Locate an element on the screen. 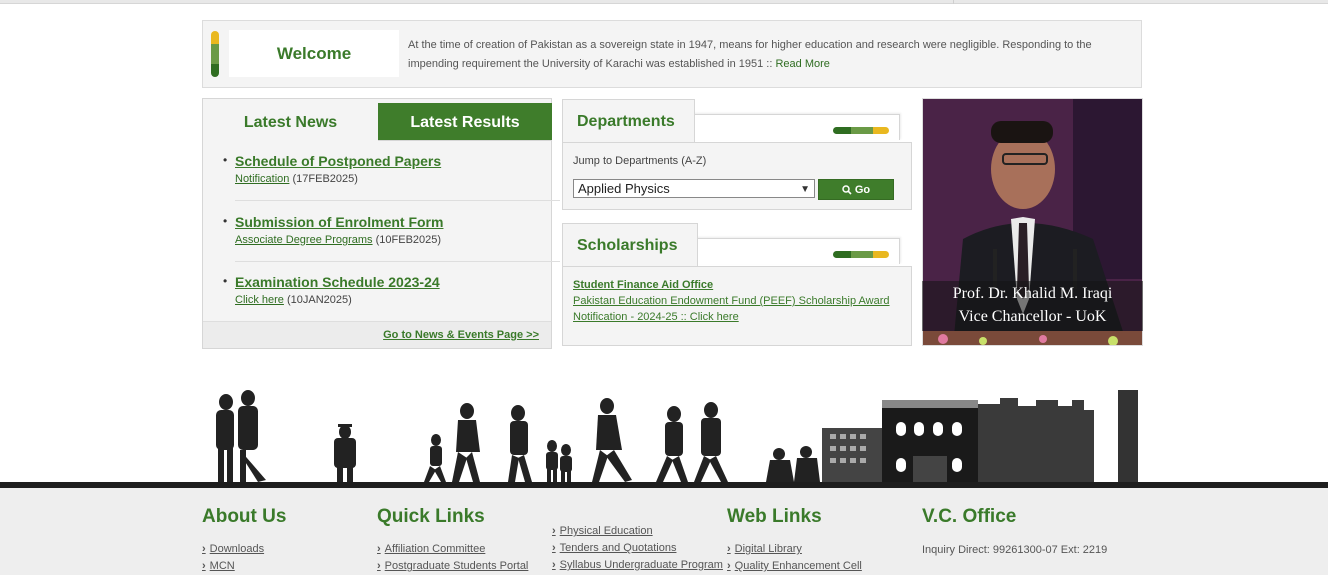  welcome-title: Welcome is located at coordinates (314, 53).